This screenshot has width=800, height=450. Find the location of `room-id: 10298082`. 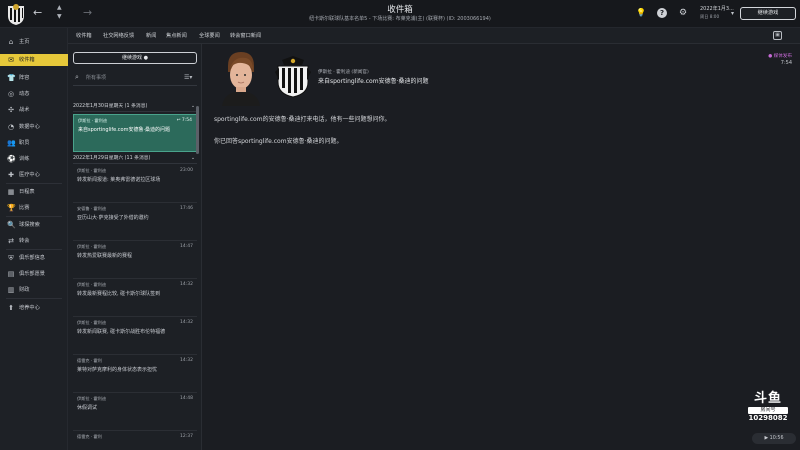

room-id: 10298082 is located at coordinates (768, 418).